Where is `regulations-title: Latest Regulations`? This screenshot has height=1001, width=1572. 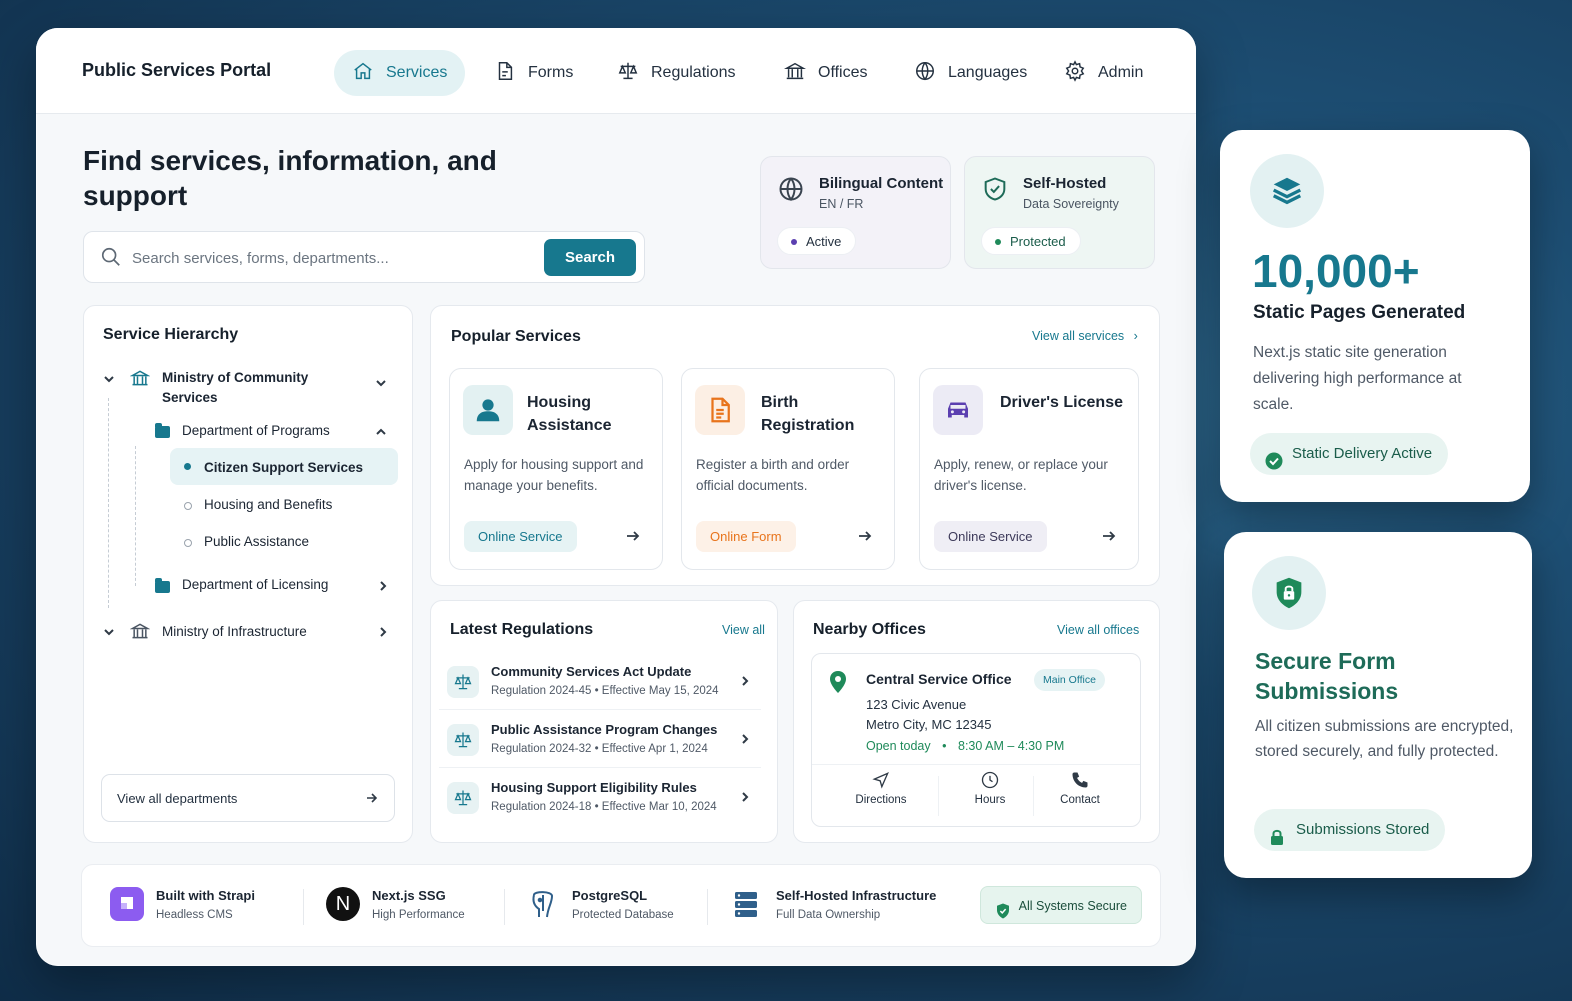
regulations-title: Latest Regulations is located at coordinates (522, 629).